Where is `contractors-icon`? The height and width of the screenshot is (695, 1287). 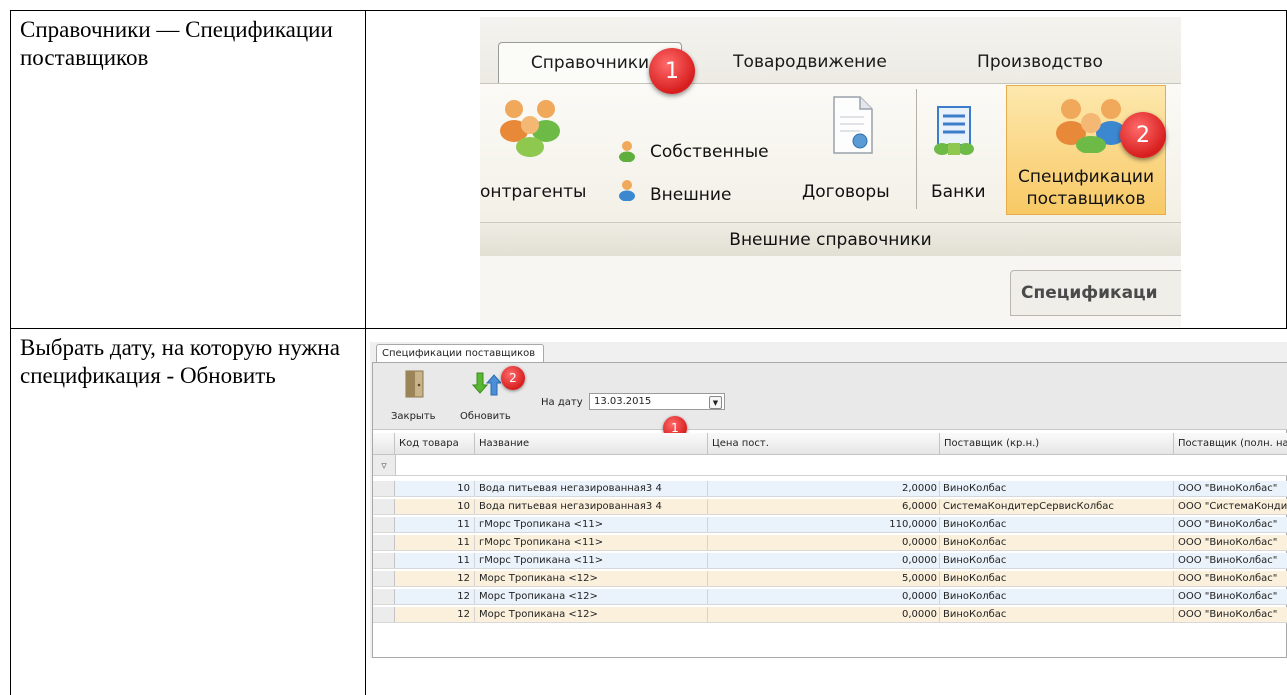
contractors-icon is located at coordinates (533, 126).